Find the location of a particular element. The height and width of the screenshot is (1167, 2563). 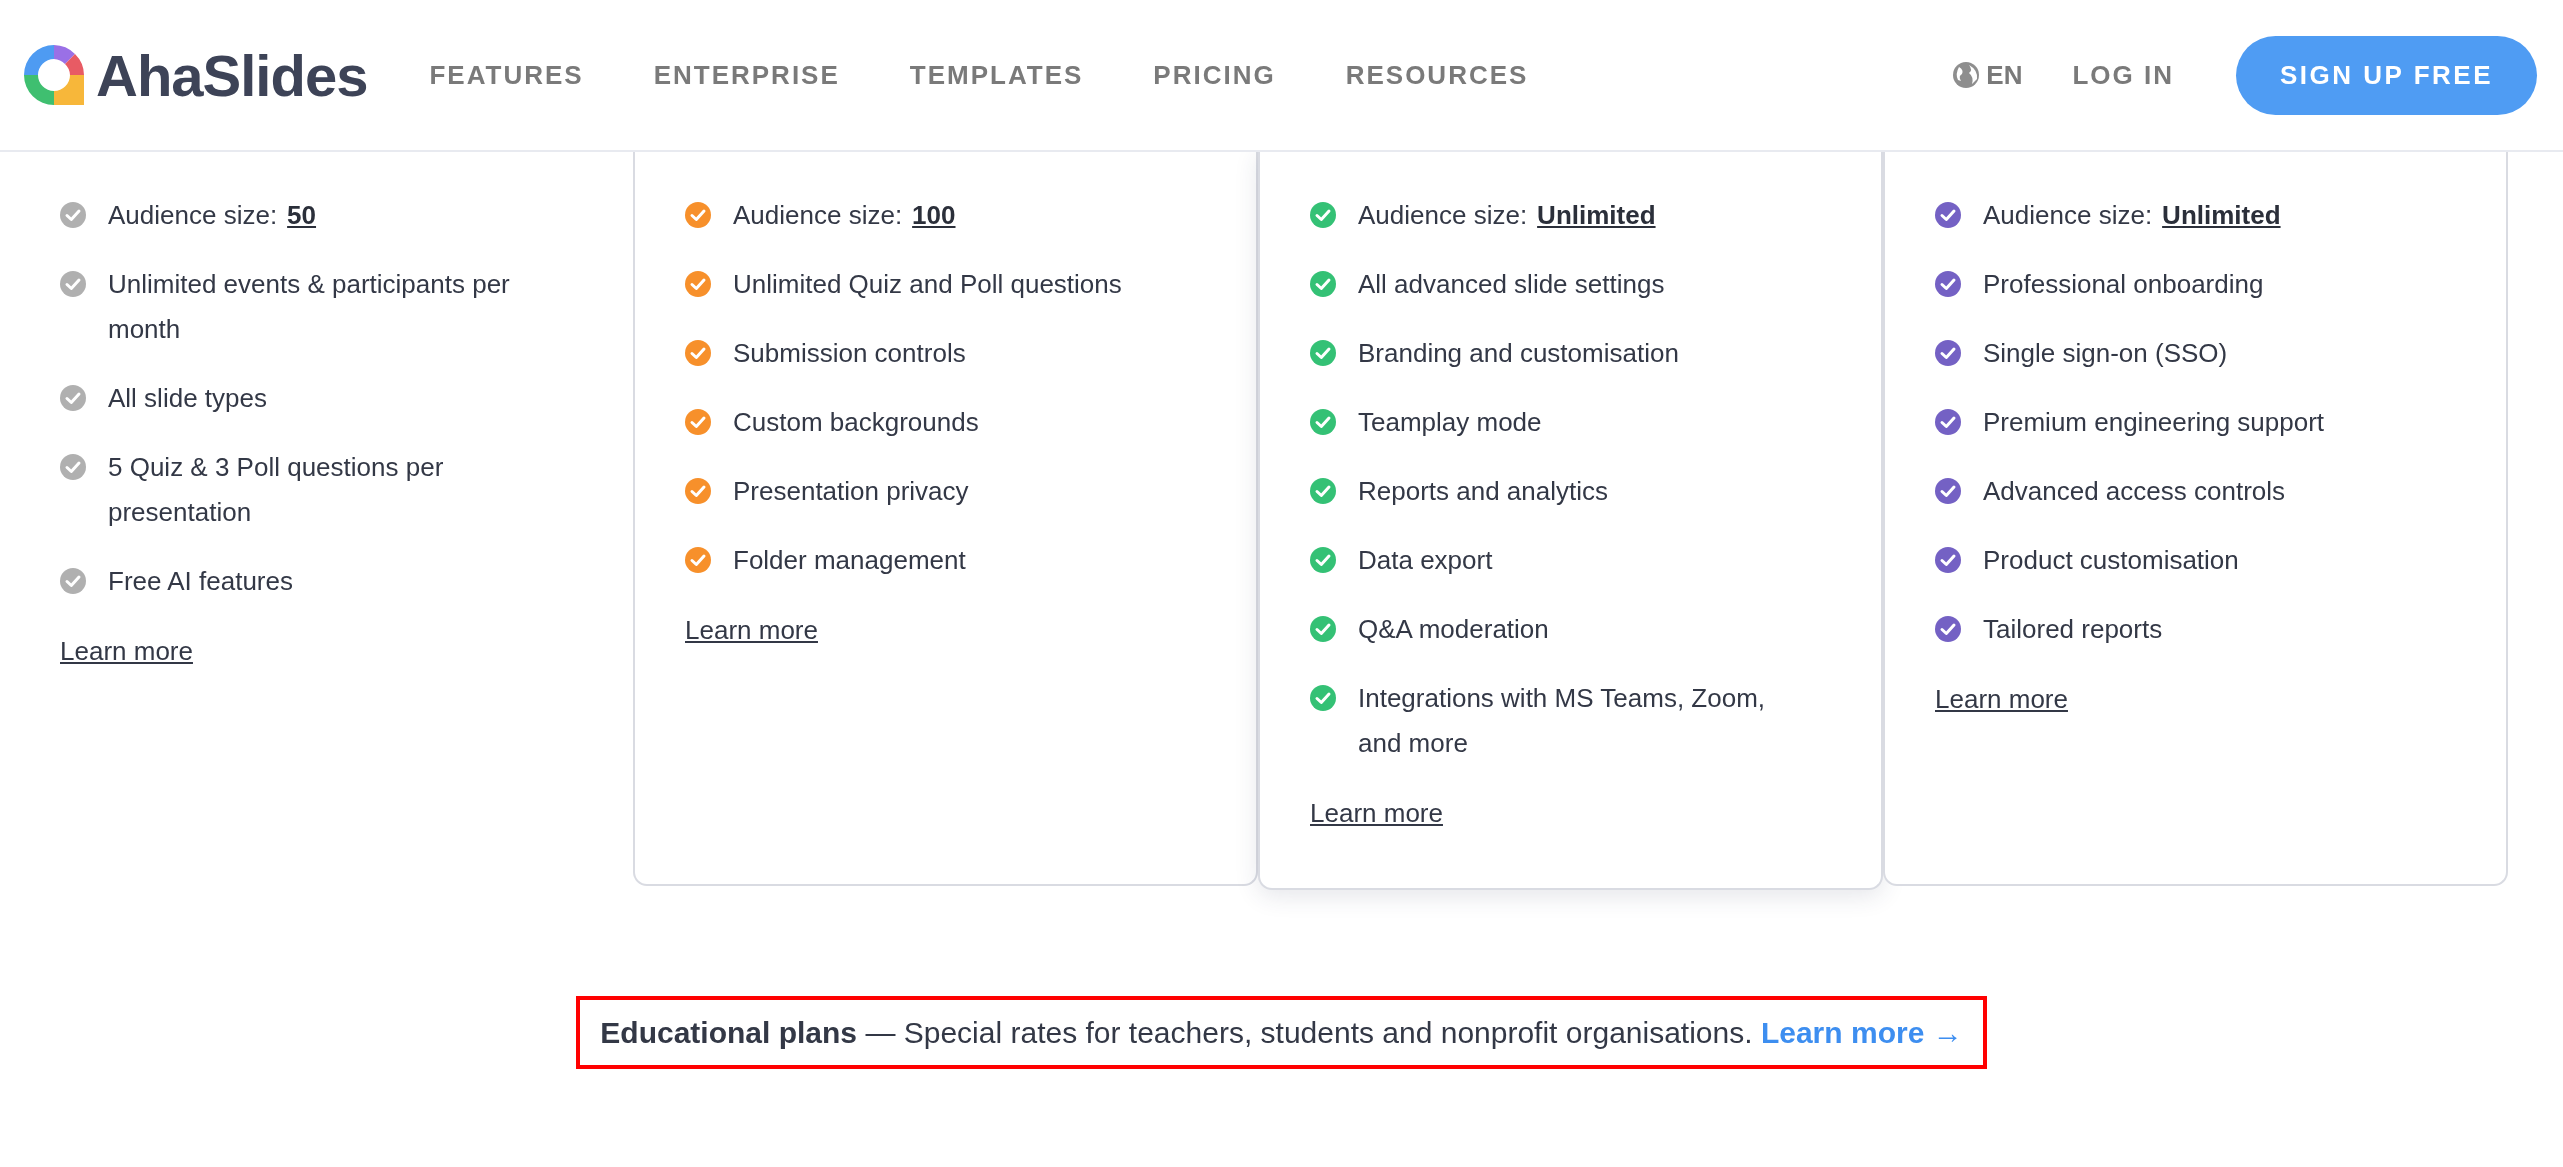

brand-name: AhaSlides is located at coordinates (232, 75).